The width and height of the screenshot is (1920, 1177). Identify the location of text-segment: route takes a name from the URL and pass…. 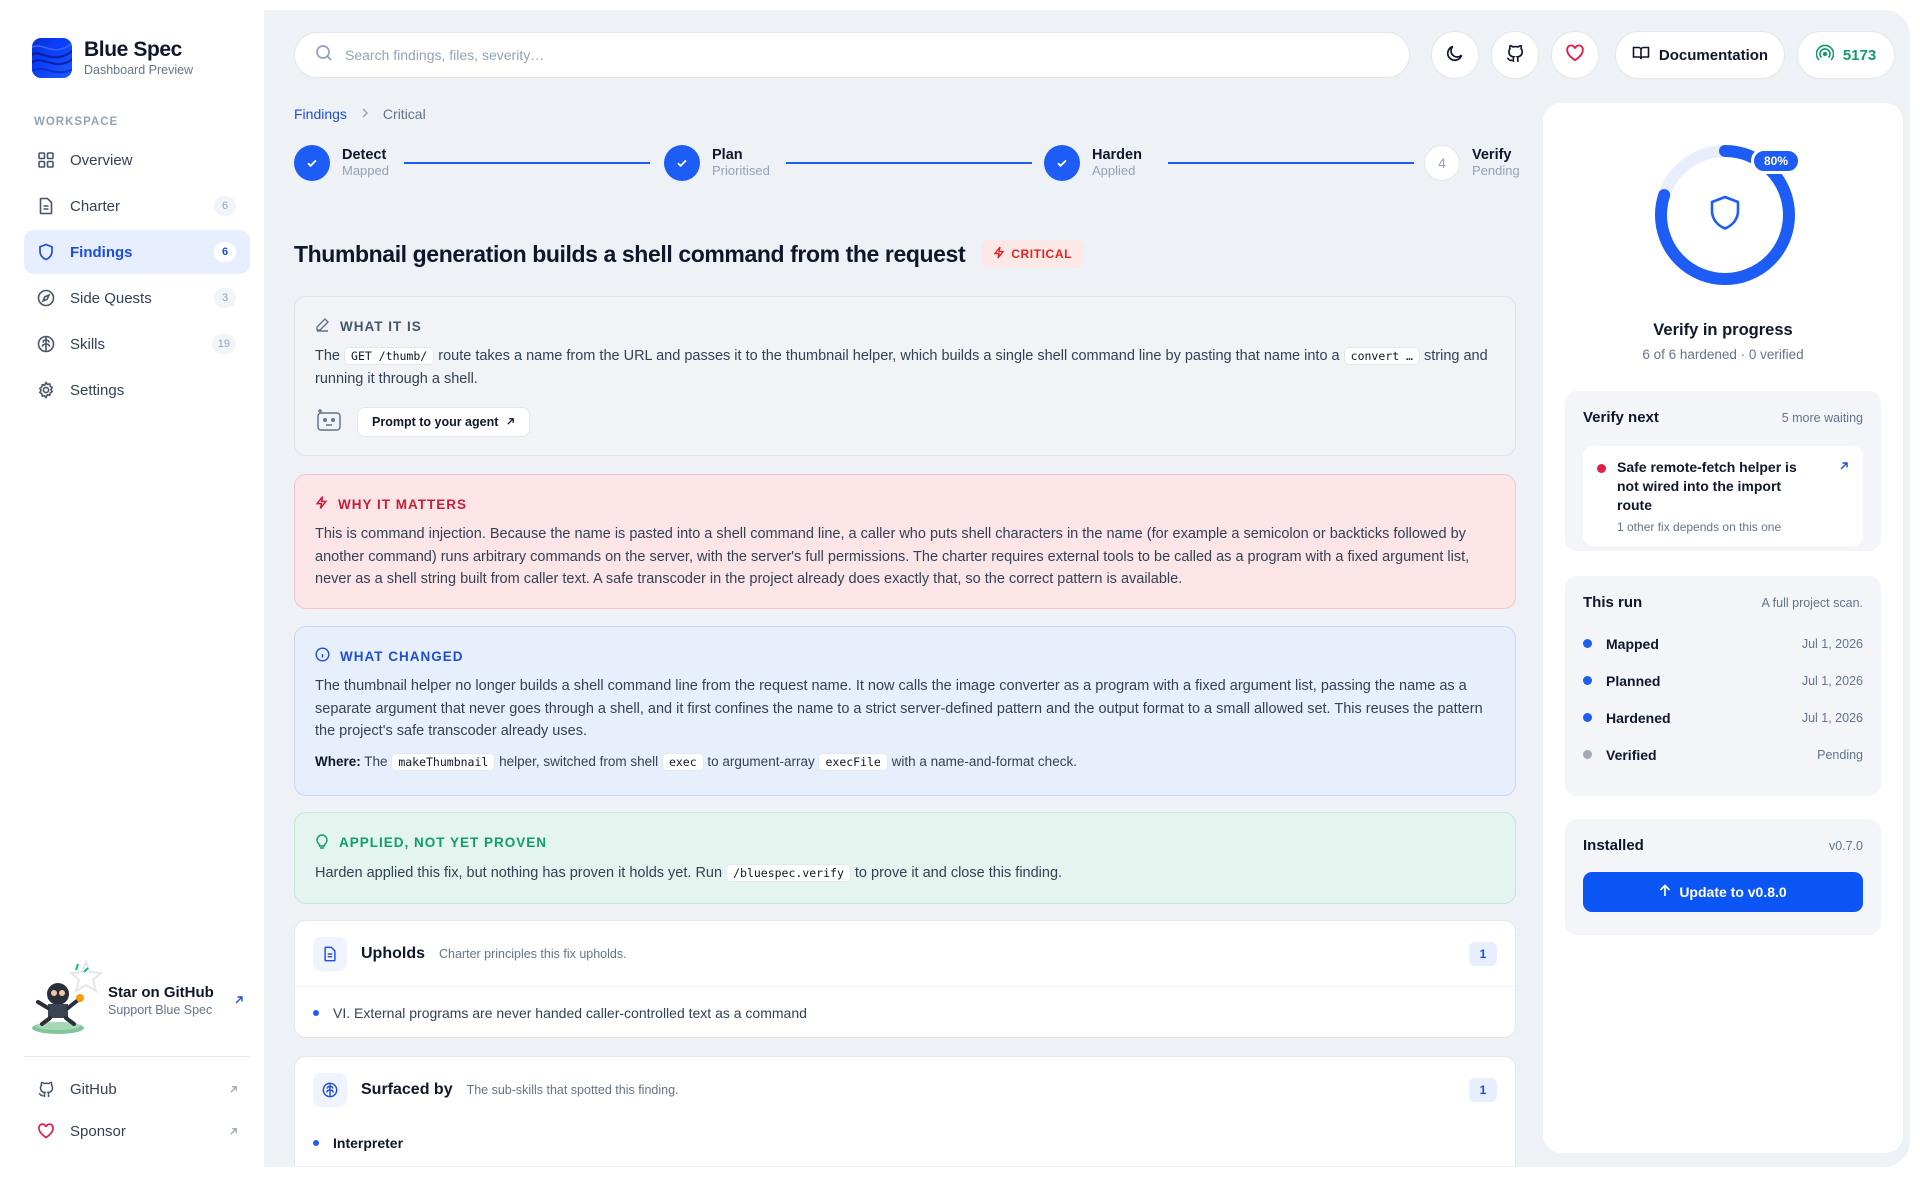
(889, 356).